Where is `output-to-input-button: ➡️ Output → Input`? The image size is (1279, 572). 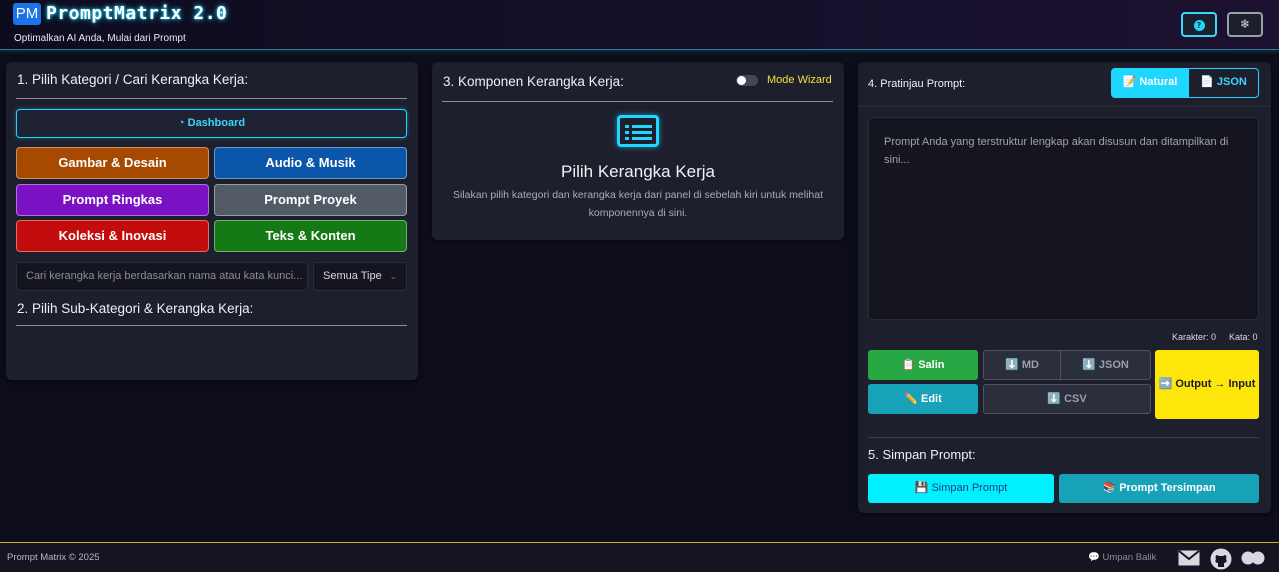 output-to-input-button: ➡️ Output → Input is located at coordinates (1207, 384).